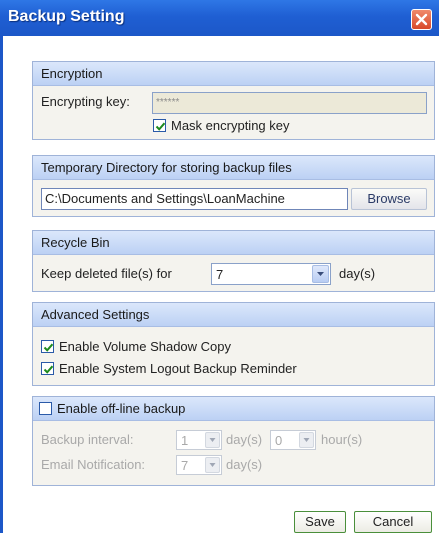  Describe the element at coordinates (219, 18) in the screenshot. I see `title-bar: Backup Setting` at that location.